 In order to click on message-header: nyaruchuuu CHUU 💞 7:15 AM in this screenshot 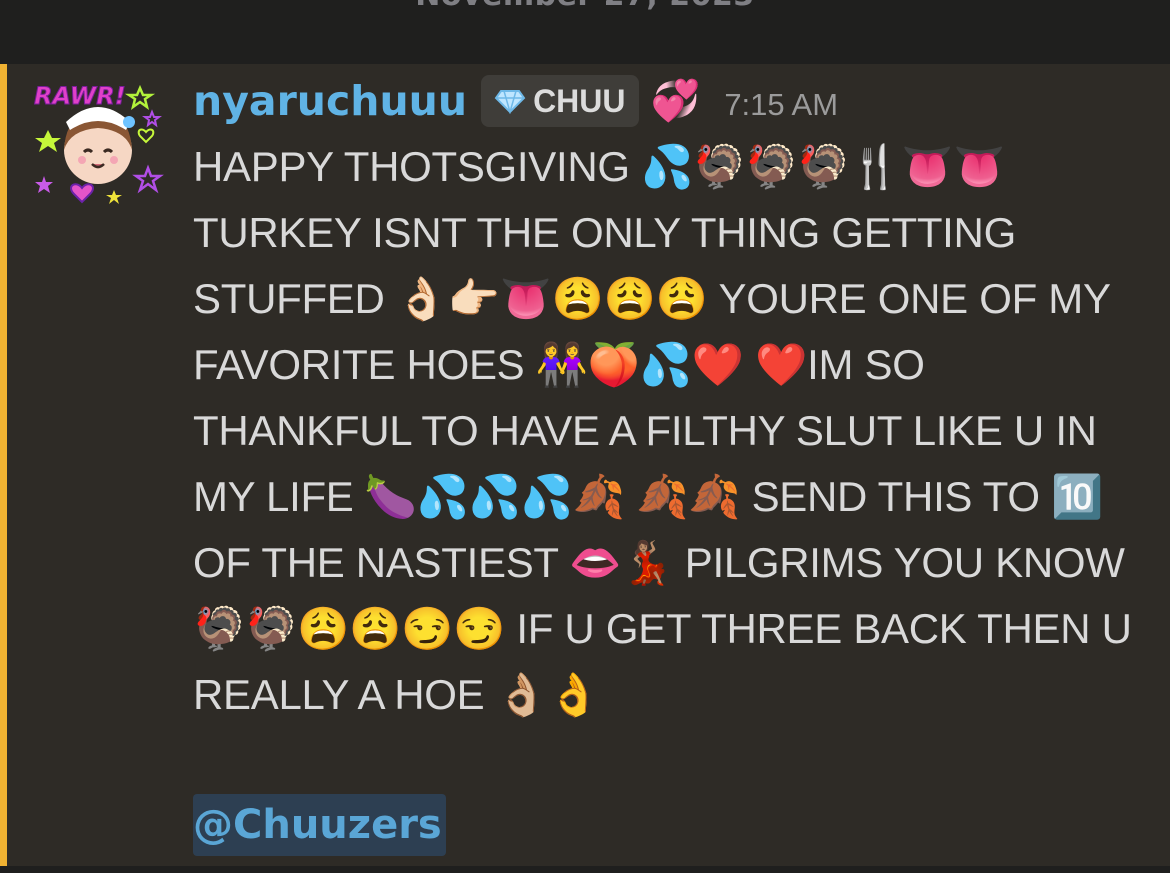, I will do `click(515, 101)`.